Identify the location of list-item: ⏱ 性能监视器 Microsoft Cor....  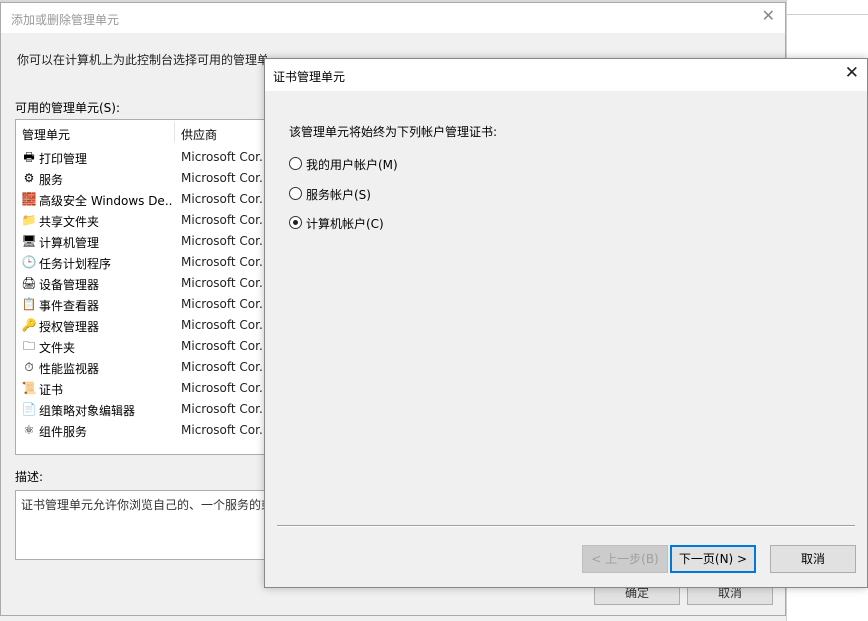
(141, 367).